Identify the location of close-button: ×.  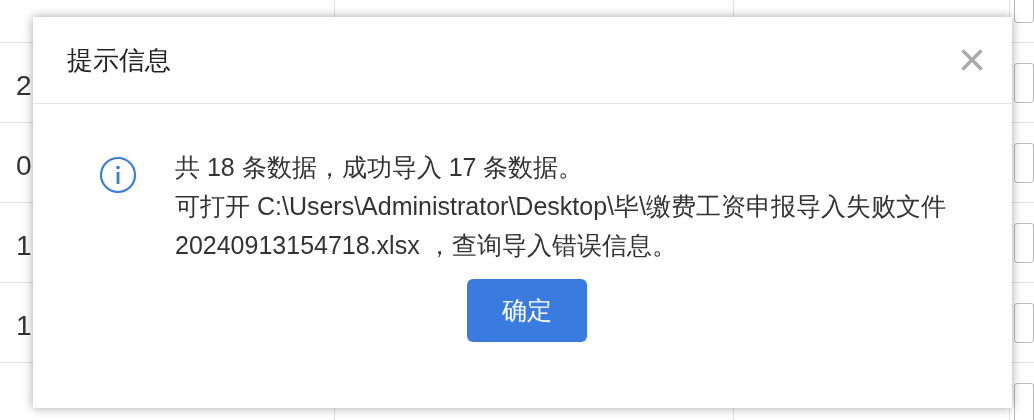
(971, 60).